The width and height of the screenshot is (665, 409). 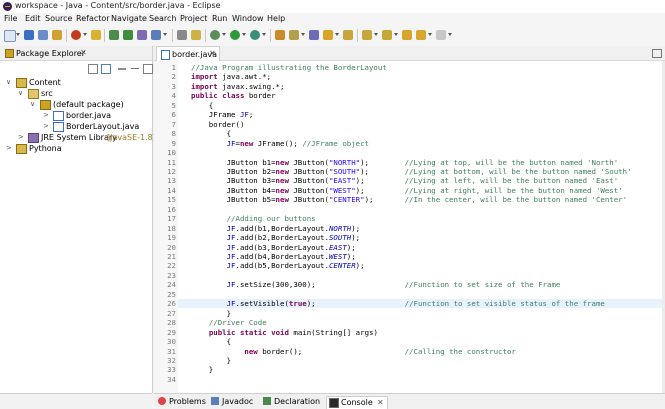 I want to click on search-dropdown-icon, so click(x=303, y=34).